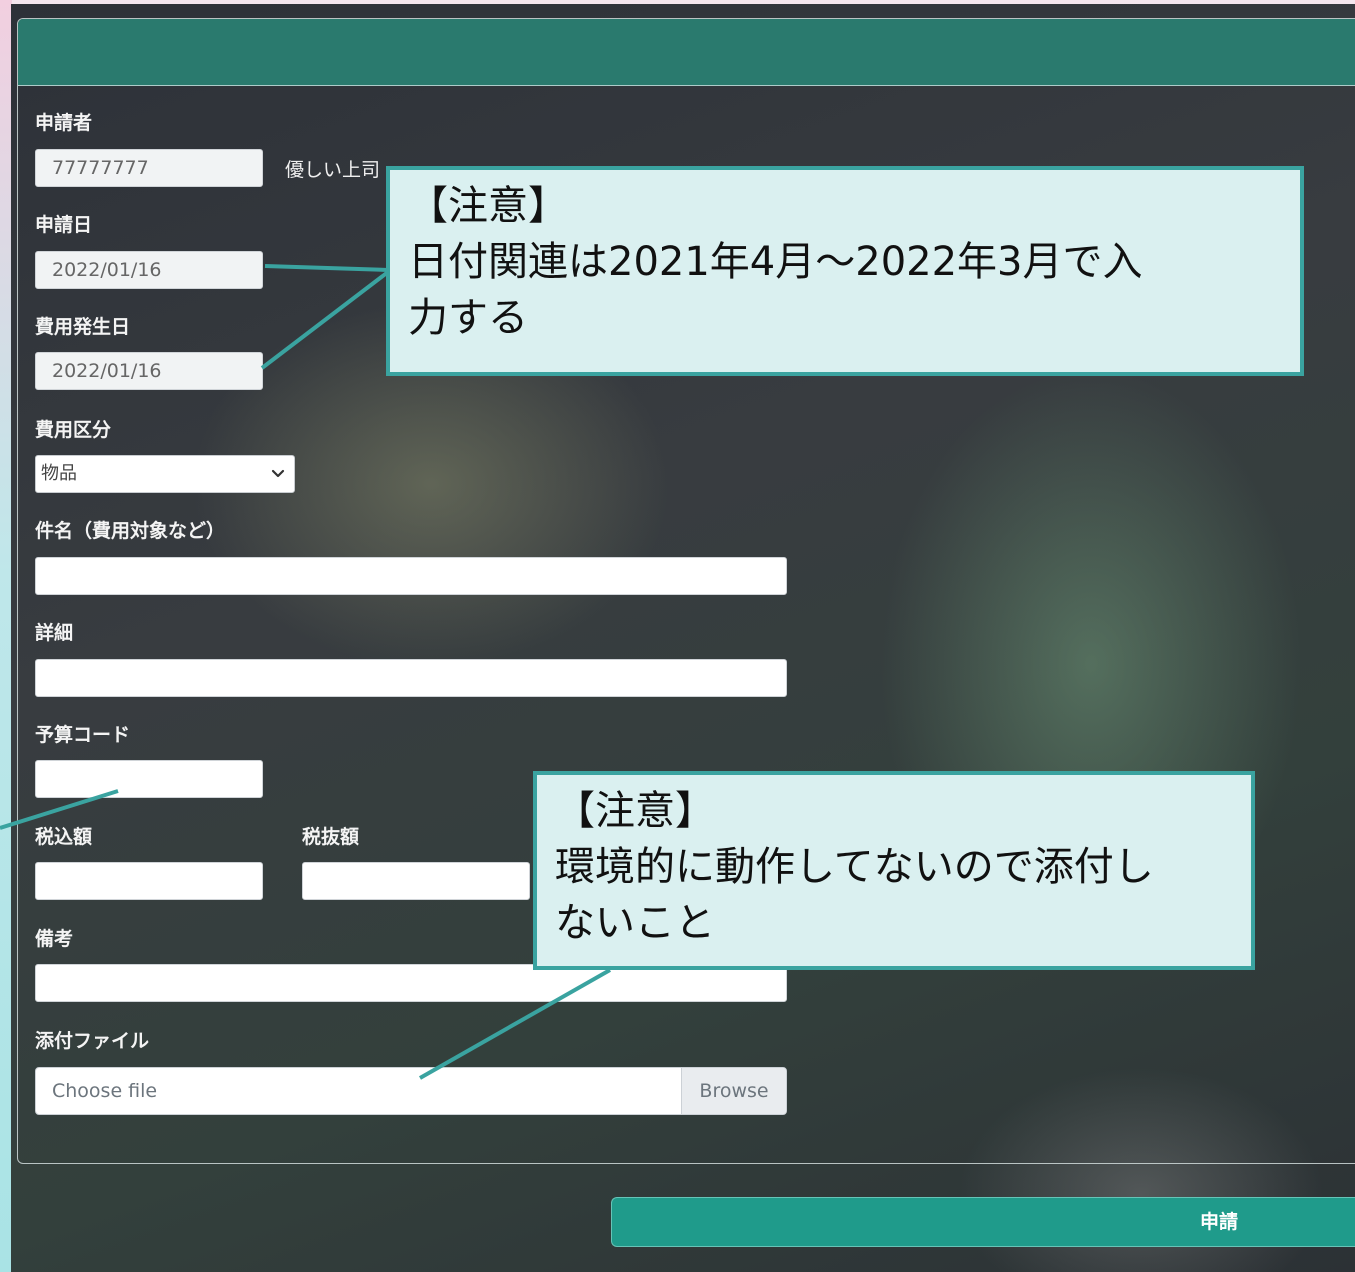 The width and height of the screenshot is (1355, 1272). What do you see at coordinates (130, 531) in the screenshot?
I see `subject-label: 件名（費用対象など）` at bounding box center [130, 531].